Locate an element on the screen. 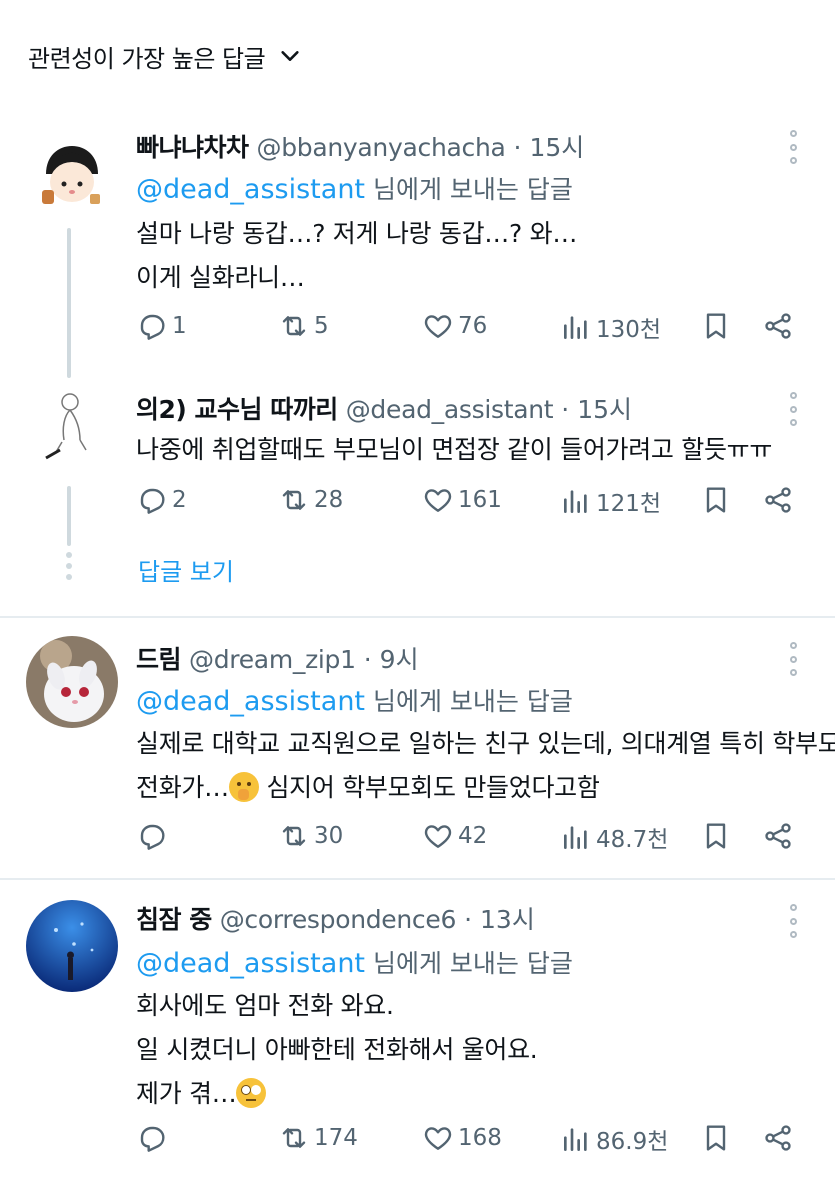 The height and width of the screenshot is (1179, 835). reply-button: 2 is located at coordinates (161, 500).